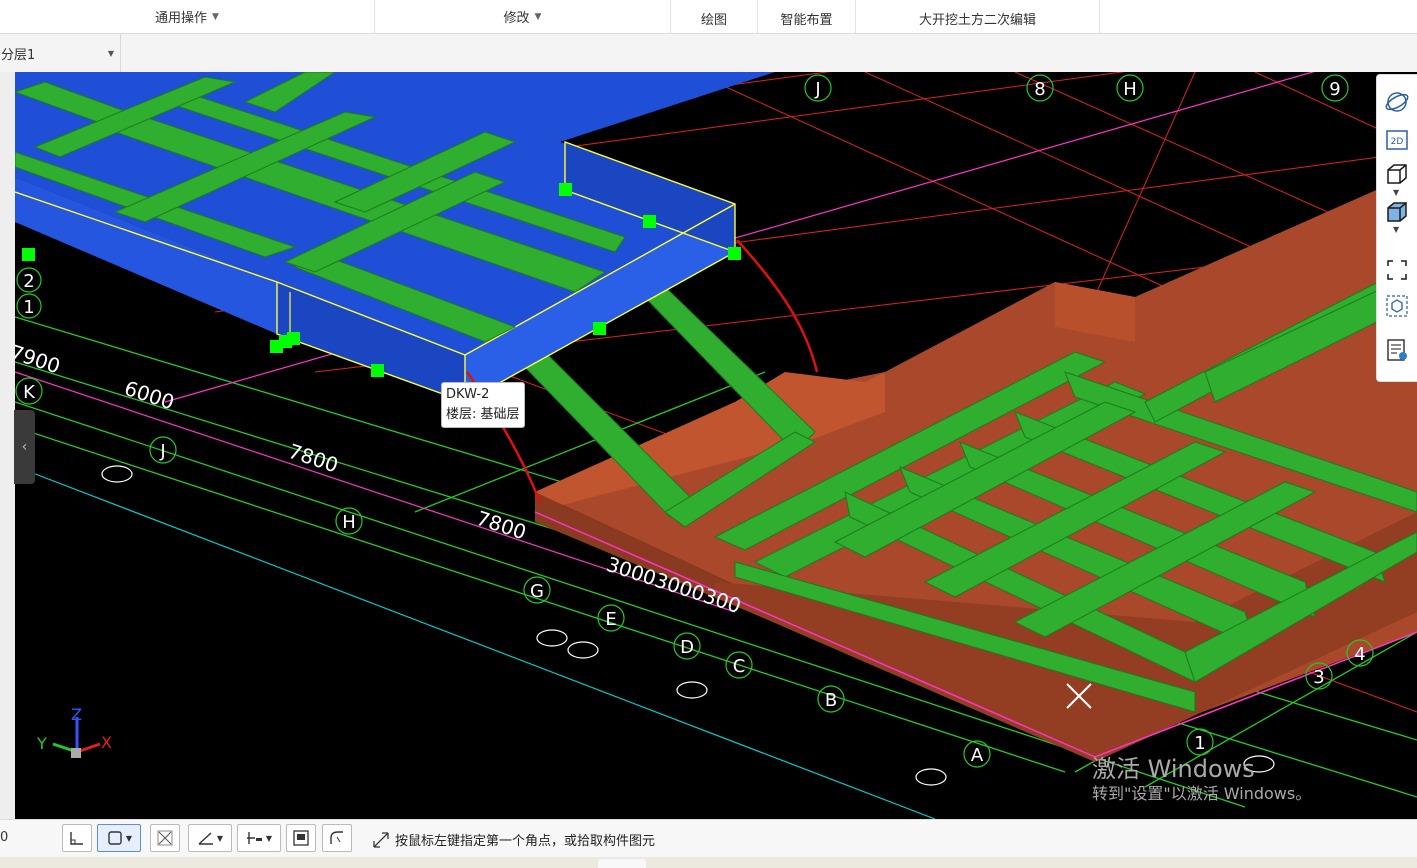 The height and width of the screenshot is (868, 1417). I want to click on offset-button: ▼, so click(259, 838).